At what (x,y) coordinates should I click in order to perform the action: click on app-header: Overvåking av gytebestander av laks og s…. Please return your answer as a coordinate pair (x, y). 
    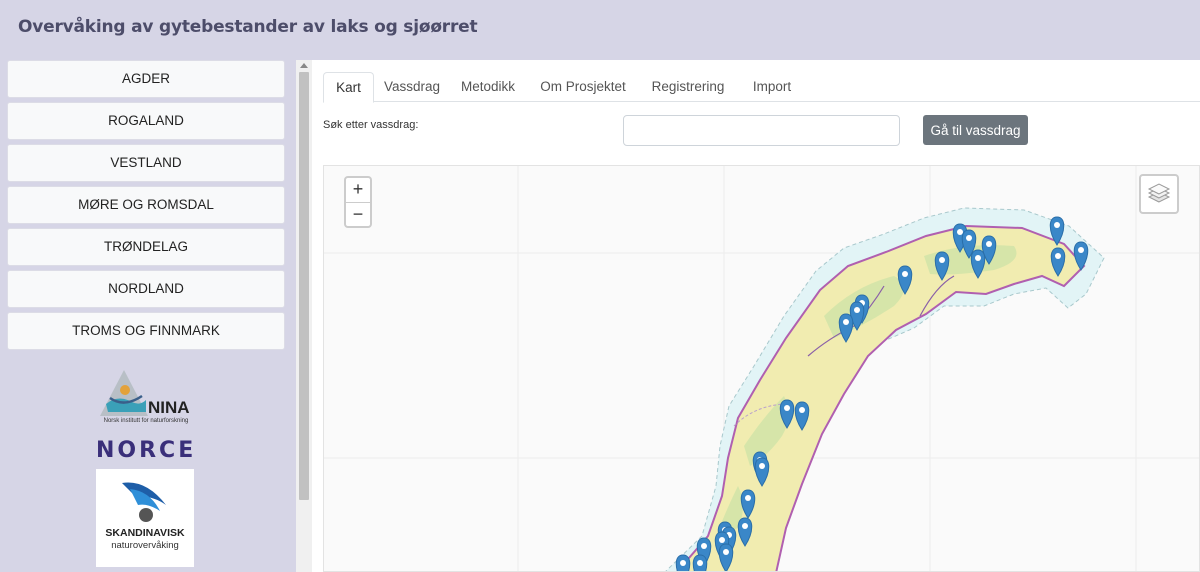
    Looking at the image, I should click on (600, 30).